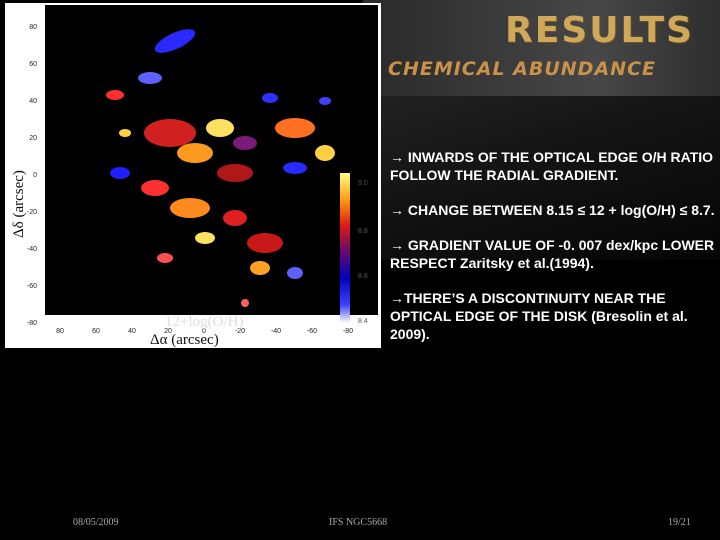  What do you see at coordinates (35, 175) in the screenshot?
I see `y-tick-label: 0` at bounding box center [35, 175].